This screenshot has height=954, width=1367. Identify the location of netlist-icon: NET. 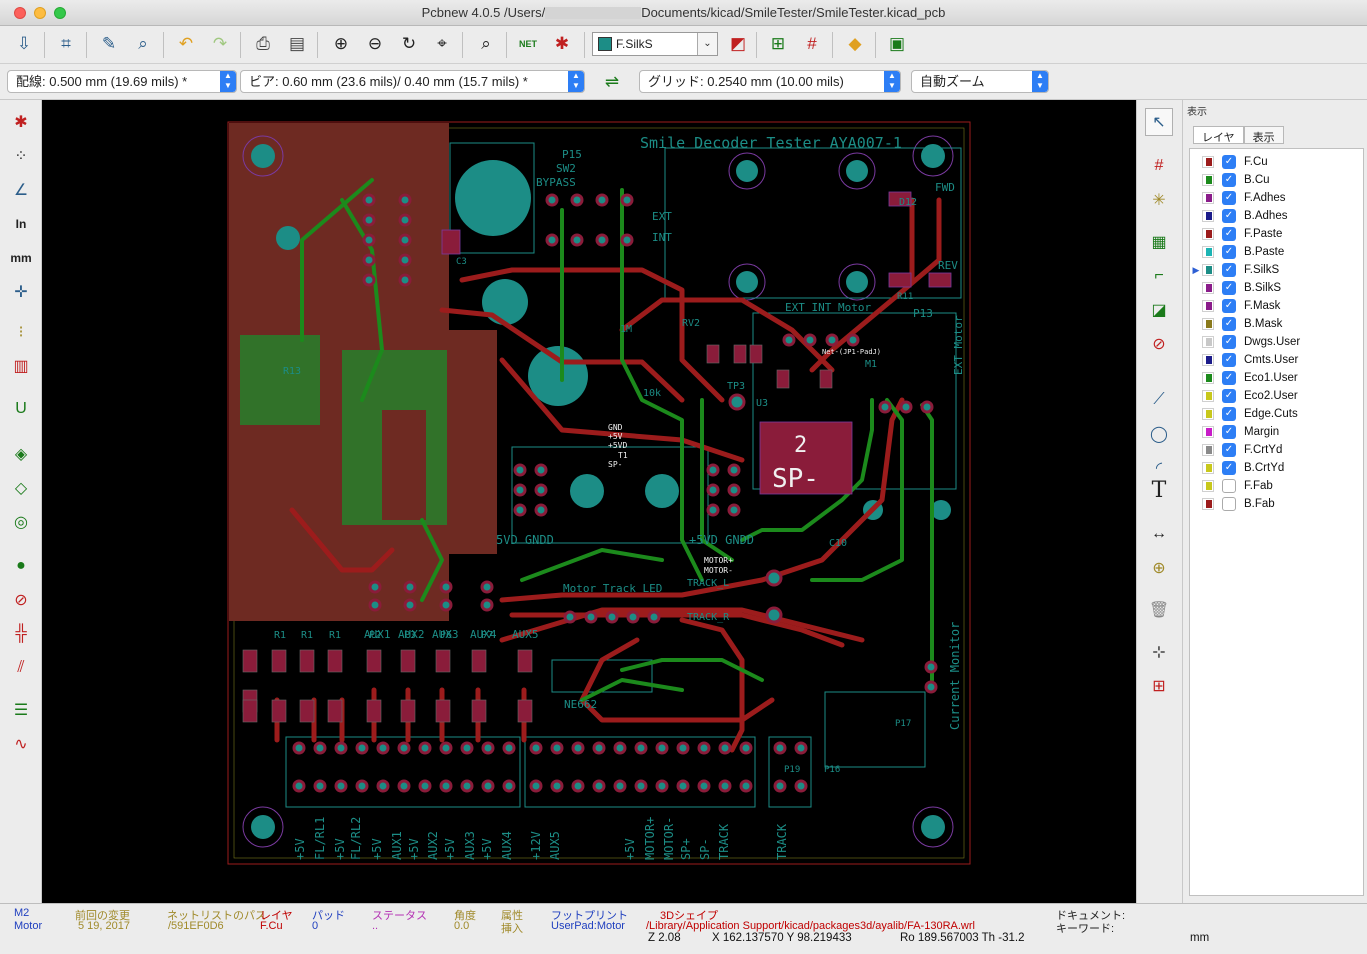
(528, 44).